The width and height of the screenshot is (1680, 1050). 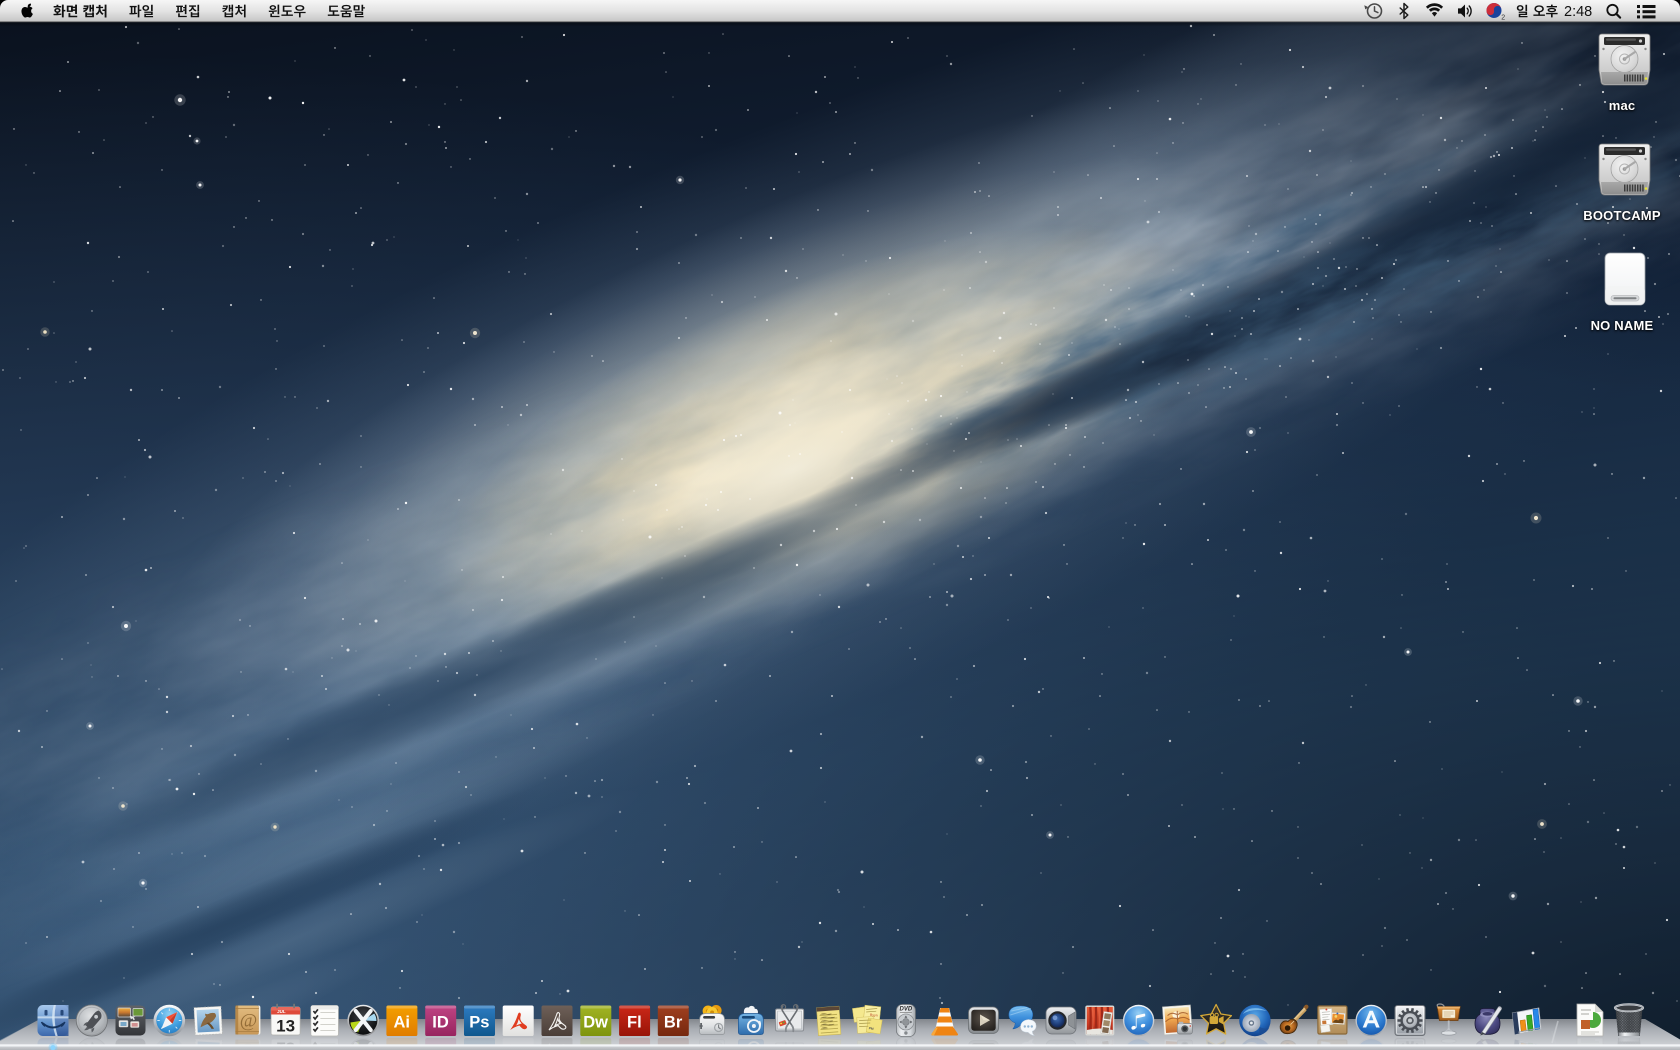 I want to click on svg-text: DVD, so click(x=906, y=1010).